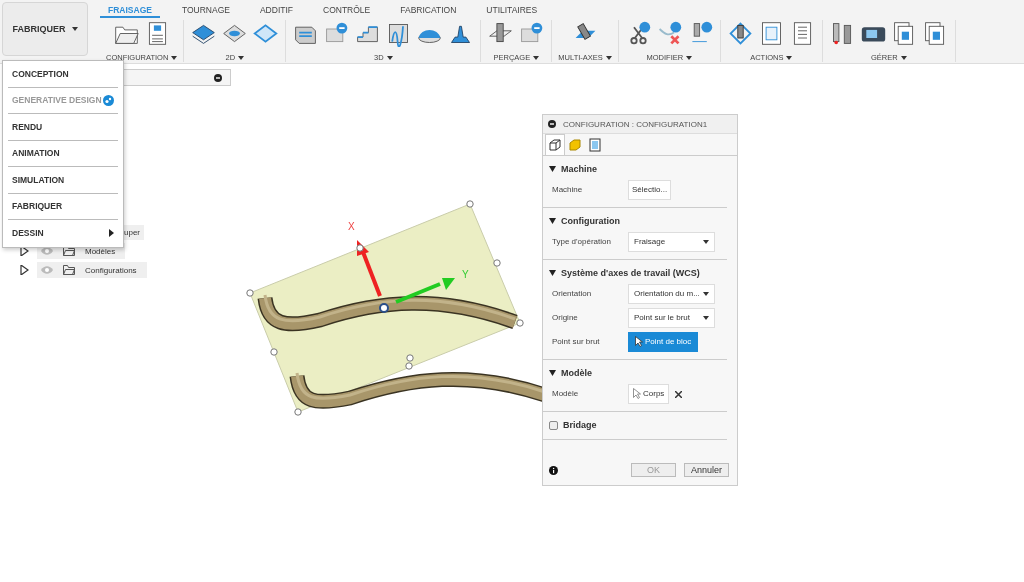 This screenshot has width=1024, height=582. I want to click on section-title: Système d'axes de travail (WCS), so click(630, 273).